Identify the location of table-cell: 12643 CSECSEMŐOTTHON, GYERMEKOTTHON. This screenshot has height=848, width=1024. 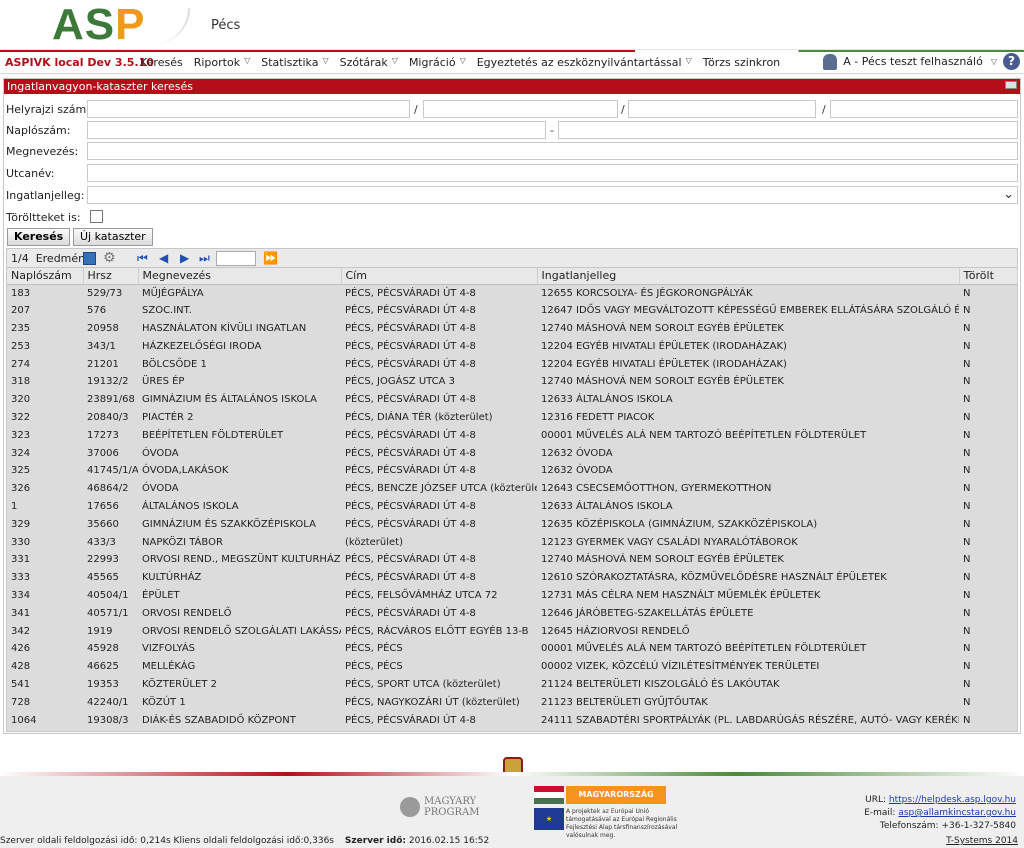
(656, 489).